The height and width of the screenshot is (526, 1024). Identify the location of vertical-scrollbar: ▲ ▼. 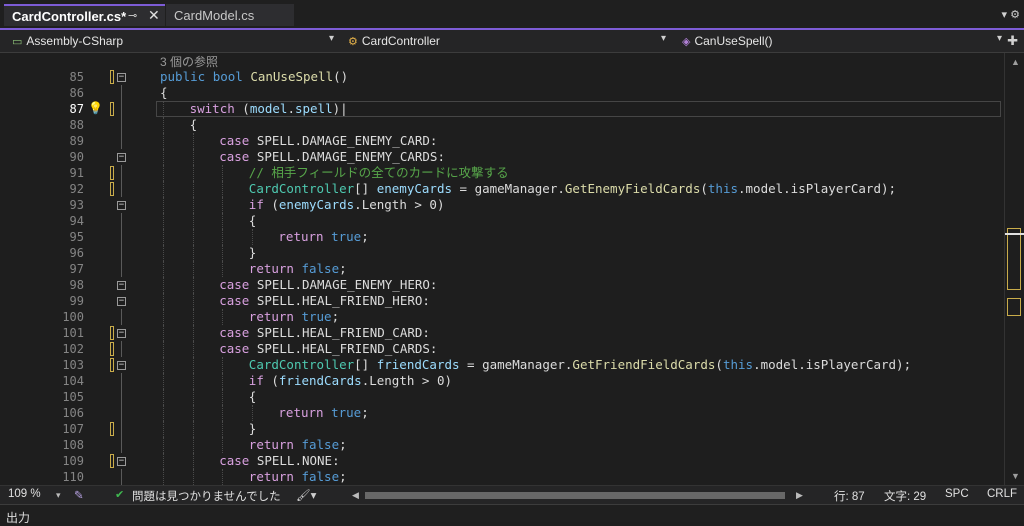
(1014, 269).